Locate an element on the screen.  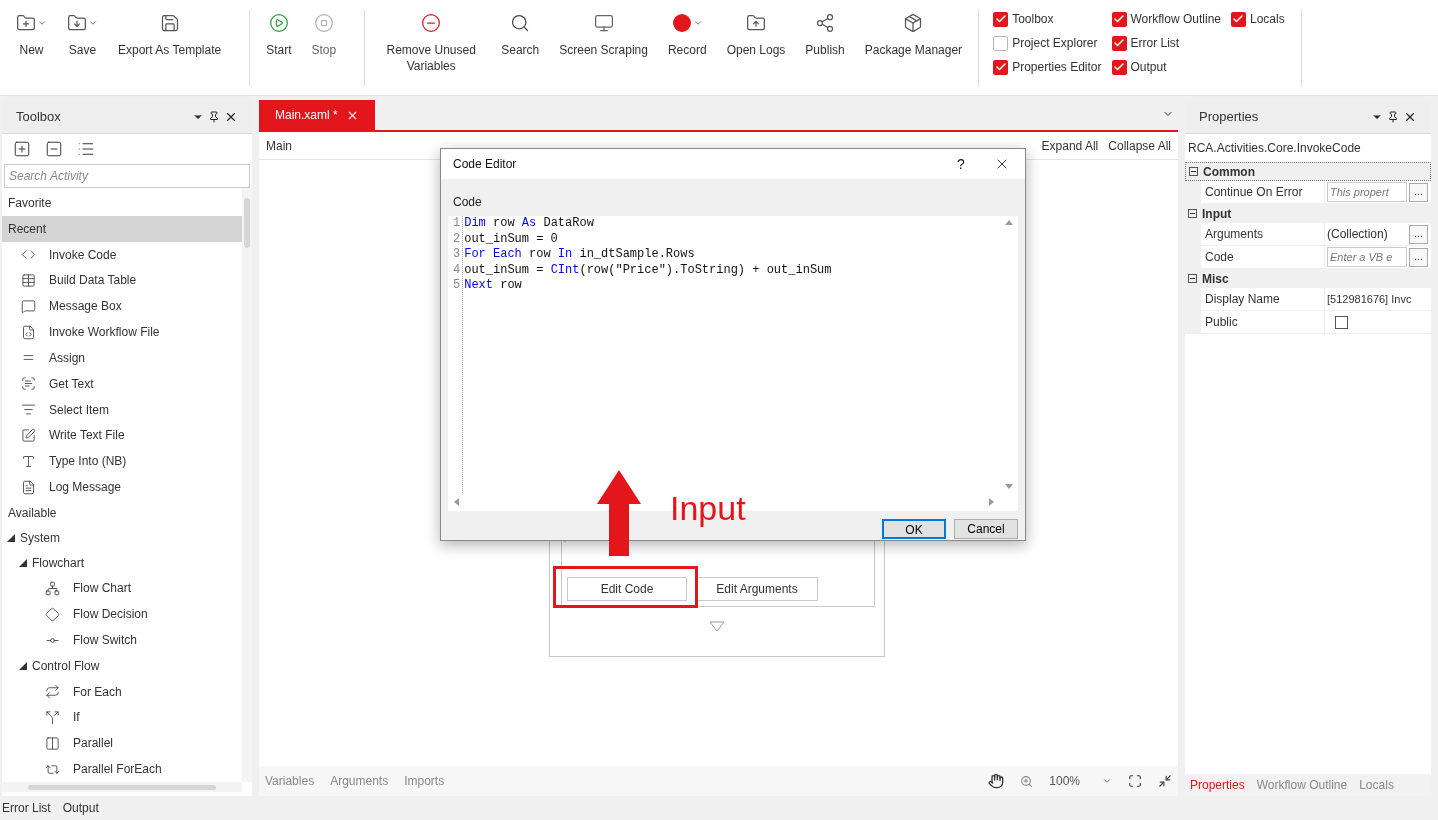
property-category: Input is located at coordinates (1308, 213).